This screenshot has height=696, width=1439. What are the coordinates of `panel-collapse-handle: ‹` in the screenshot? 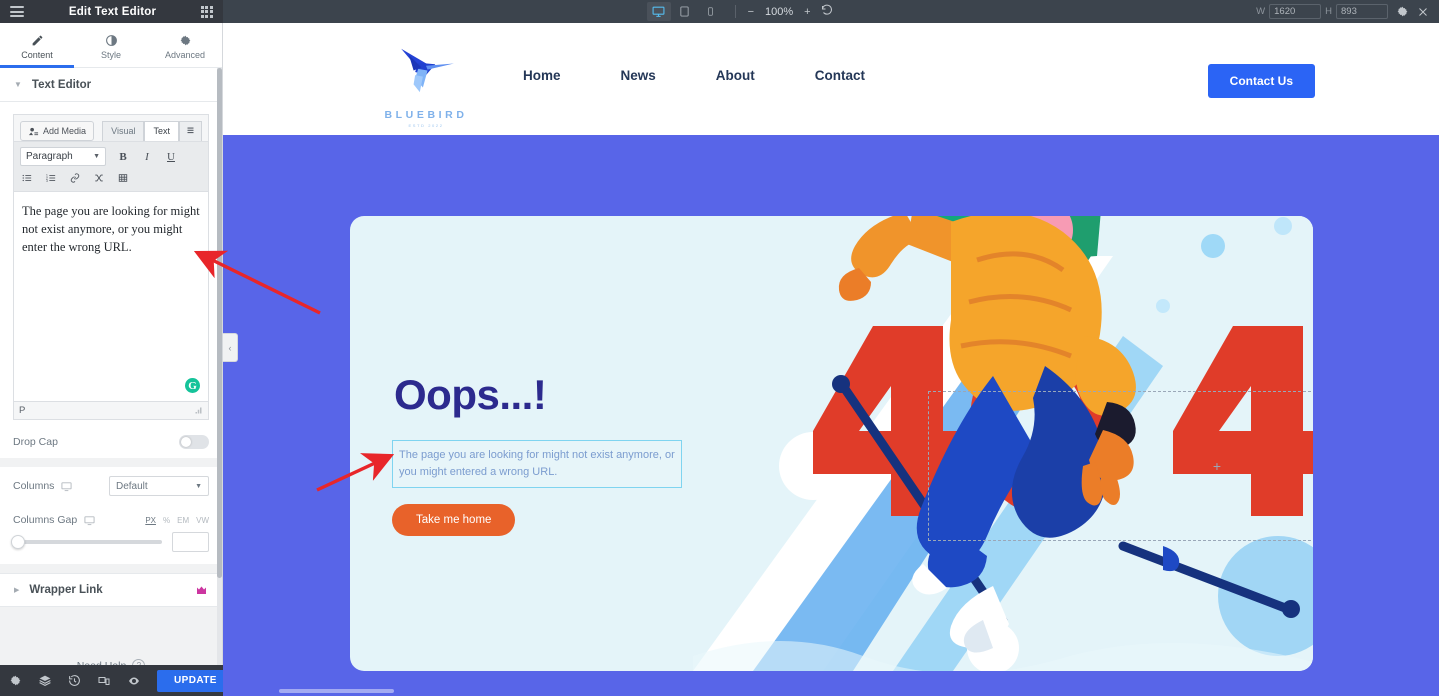 It's located at (230, 347).